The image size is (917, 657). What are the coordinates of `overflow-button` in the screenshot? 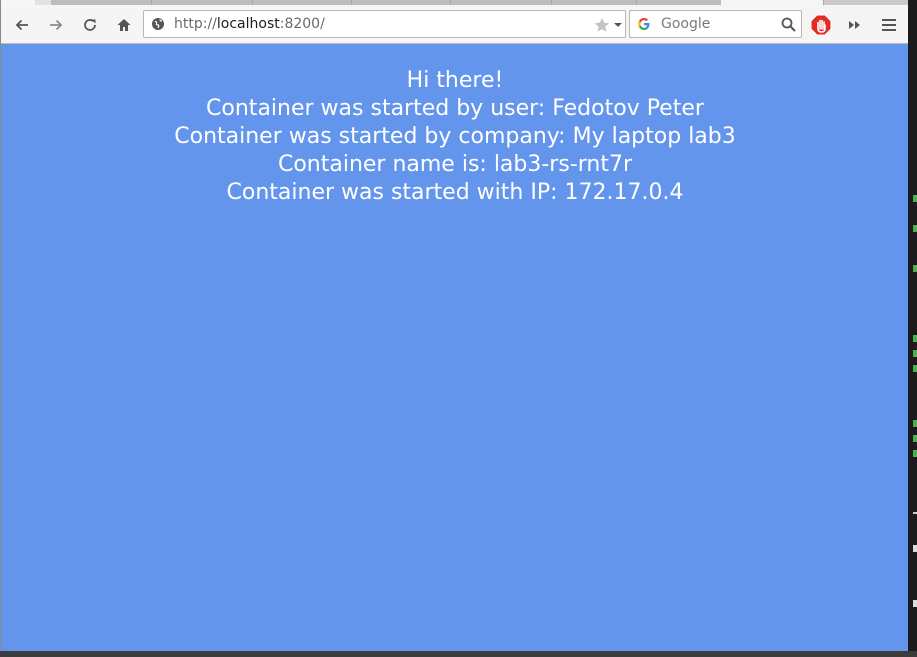 It's located at (855, 25).